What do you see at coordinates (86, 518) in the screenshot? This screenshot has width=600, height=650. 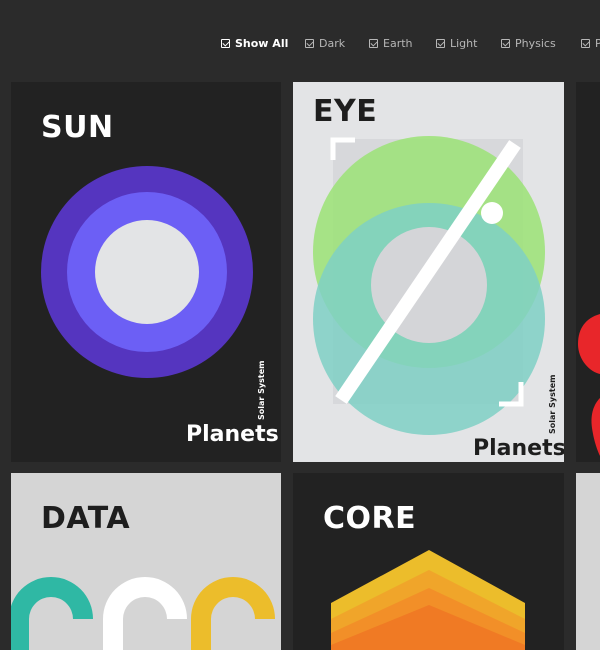 I see `card-title: DATA` at bounding box center [86, 518].